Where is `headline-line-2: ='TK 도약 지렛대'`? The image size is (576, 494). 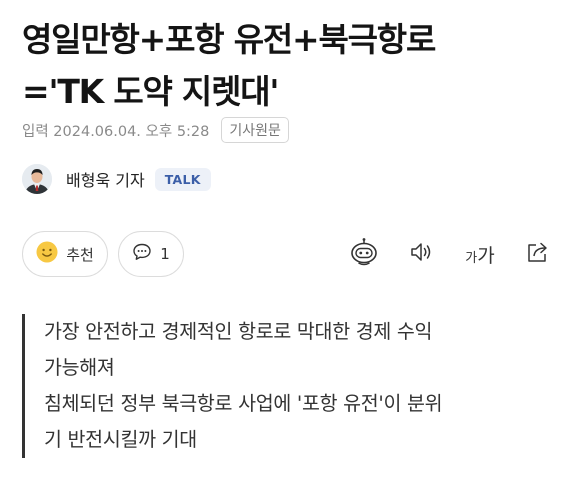 headline-line-2: ='TK 도약 지렛대' is located at coordinates (151, 91).